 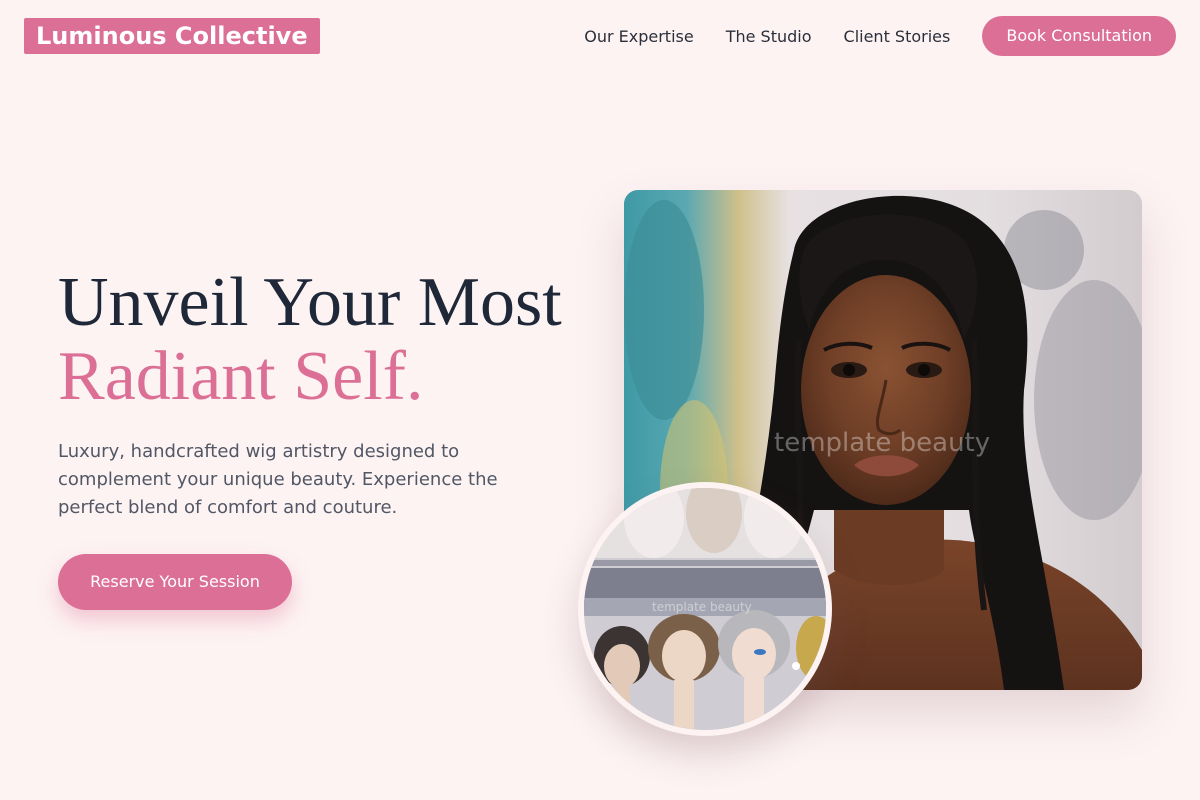 What do you see at coordinates (702, 607) in the screenshot?
I see `circle-image-watermark: template beauty` at bounding box center [702, 607].